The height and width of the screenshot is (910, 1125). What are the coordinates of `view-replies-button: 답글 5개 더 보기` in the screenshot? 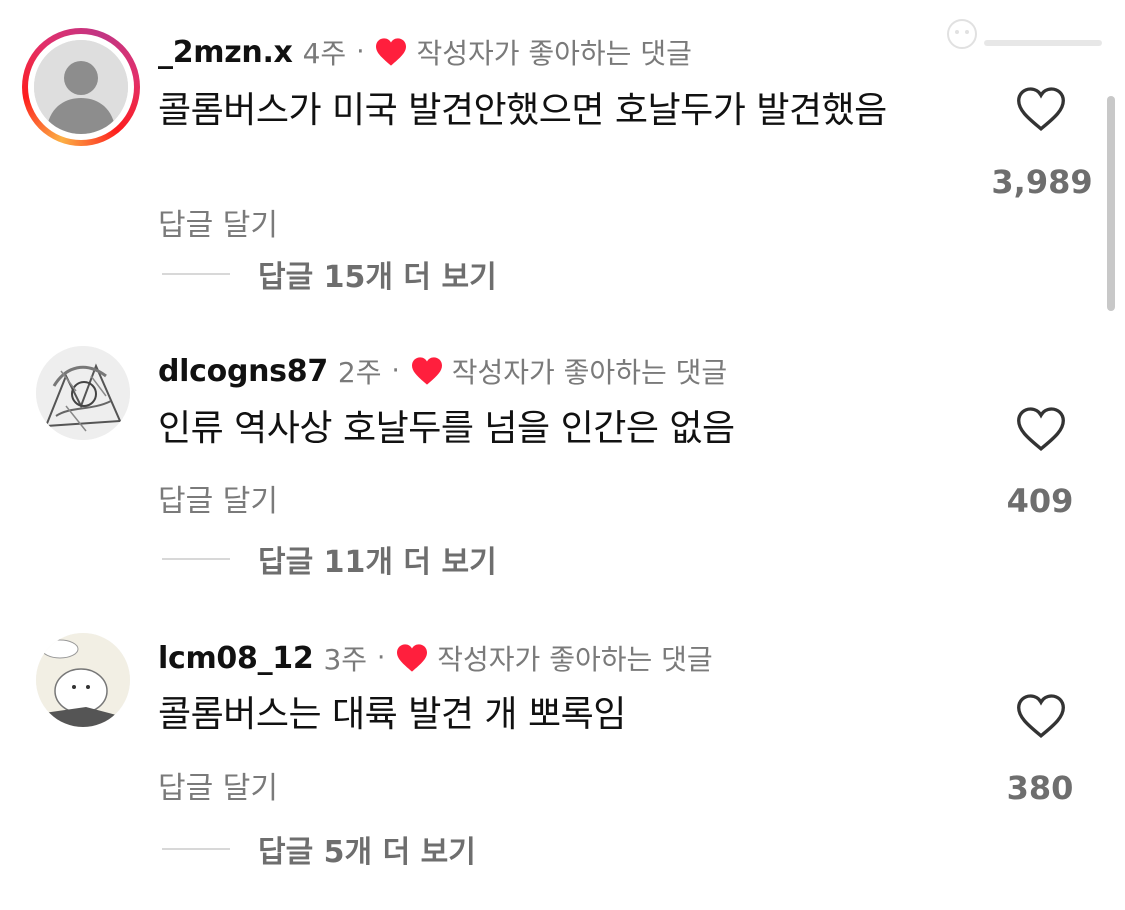 It's located at (319, 849).